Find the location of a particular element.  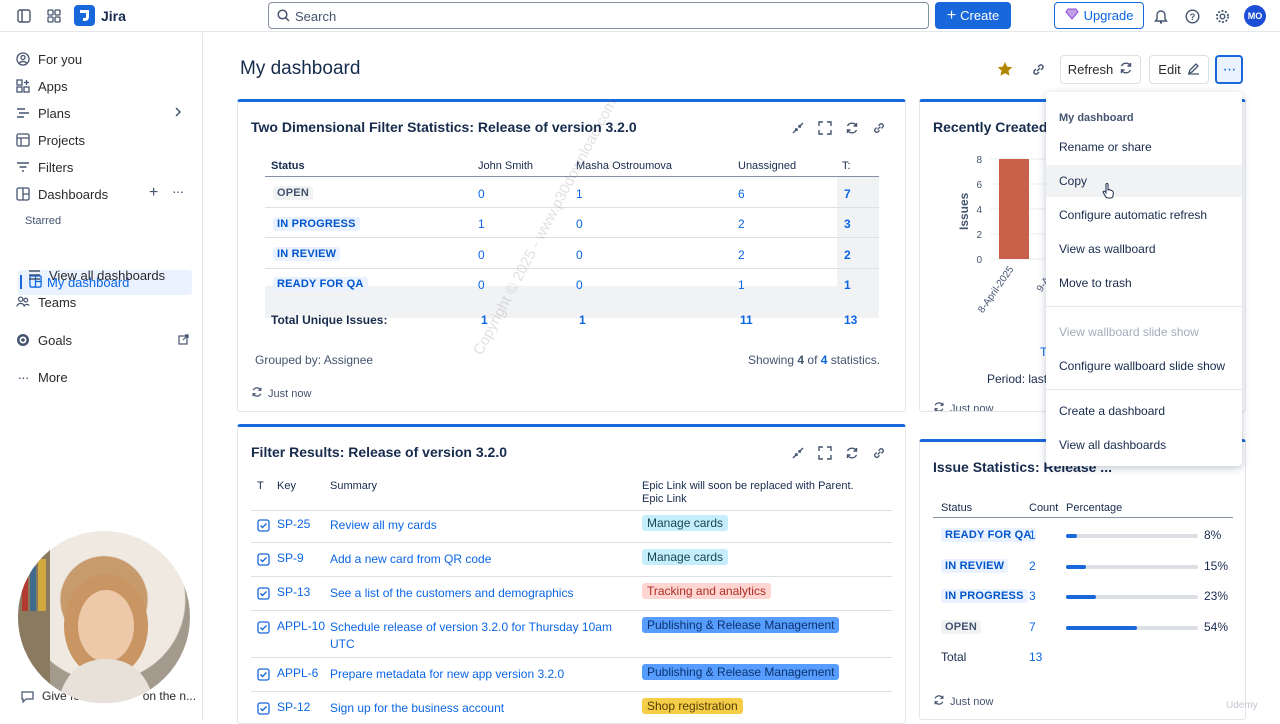

epic-link-lozenge: Shop registration is located at coordinates (692, 706).